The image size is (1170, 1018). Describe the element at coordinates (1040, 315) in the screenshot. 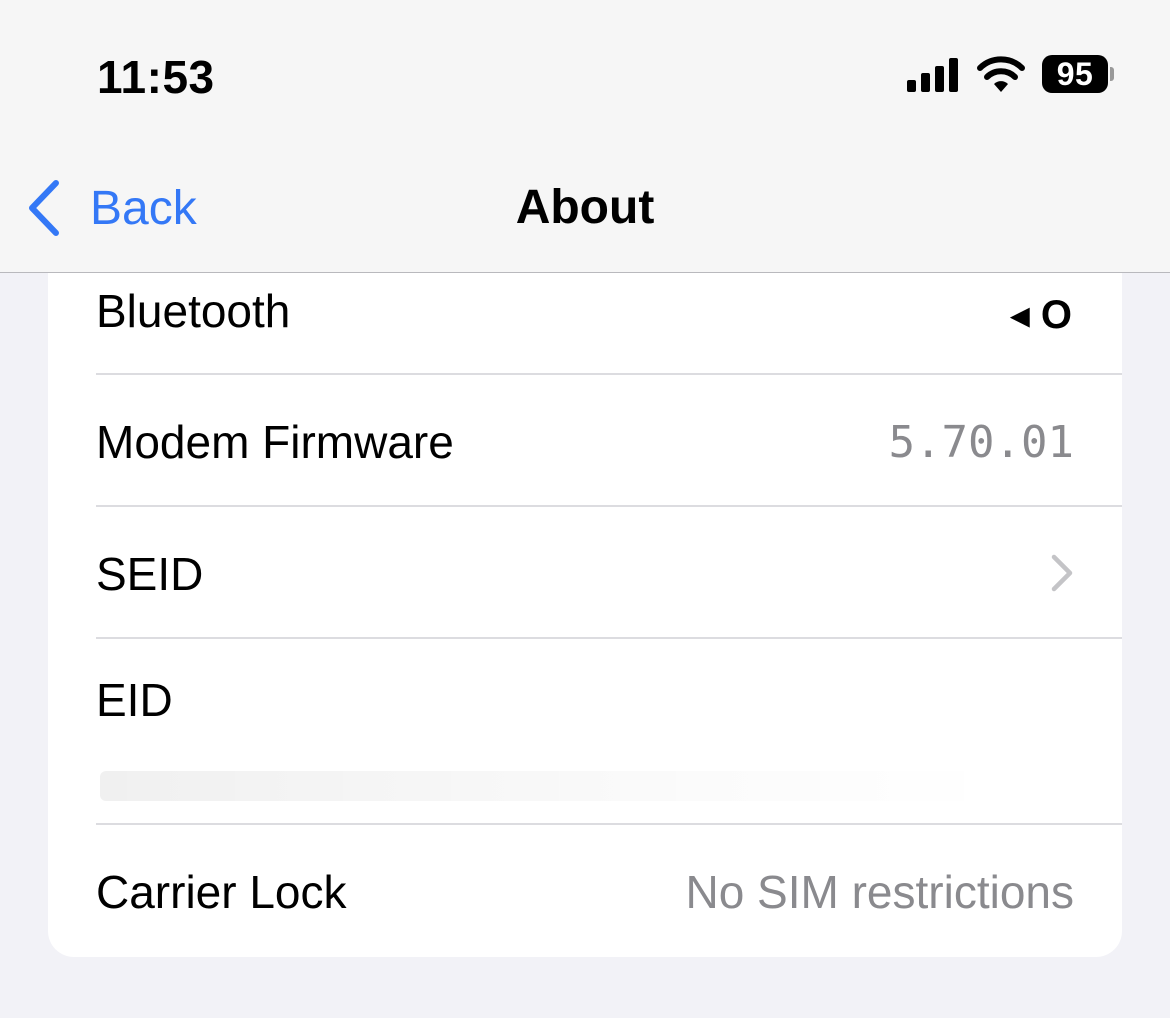

I see `bluetooth-value: ◂ O` at that location.